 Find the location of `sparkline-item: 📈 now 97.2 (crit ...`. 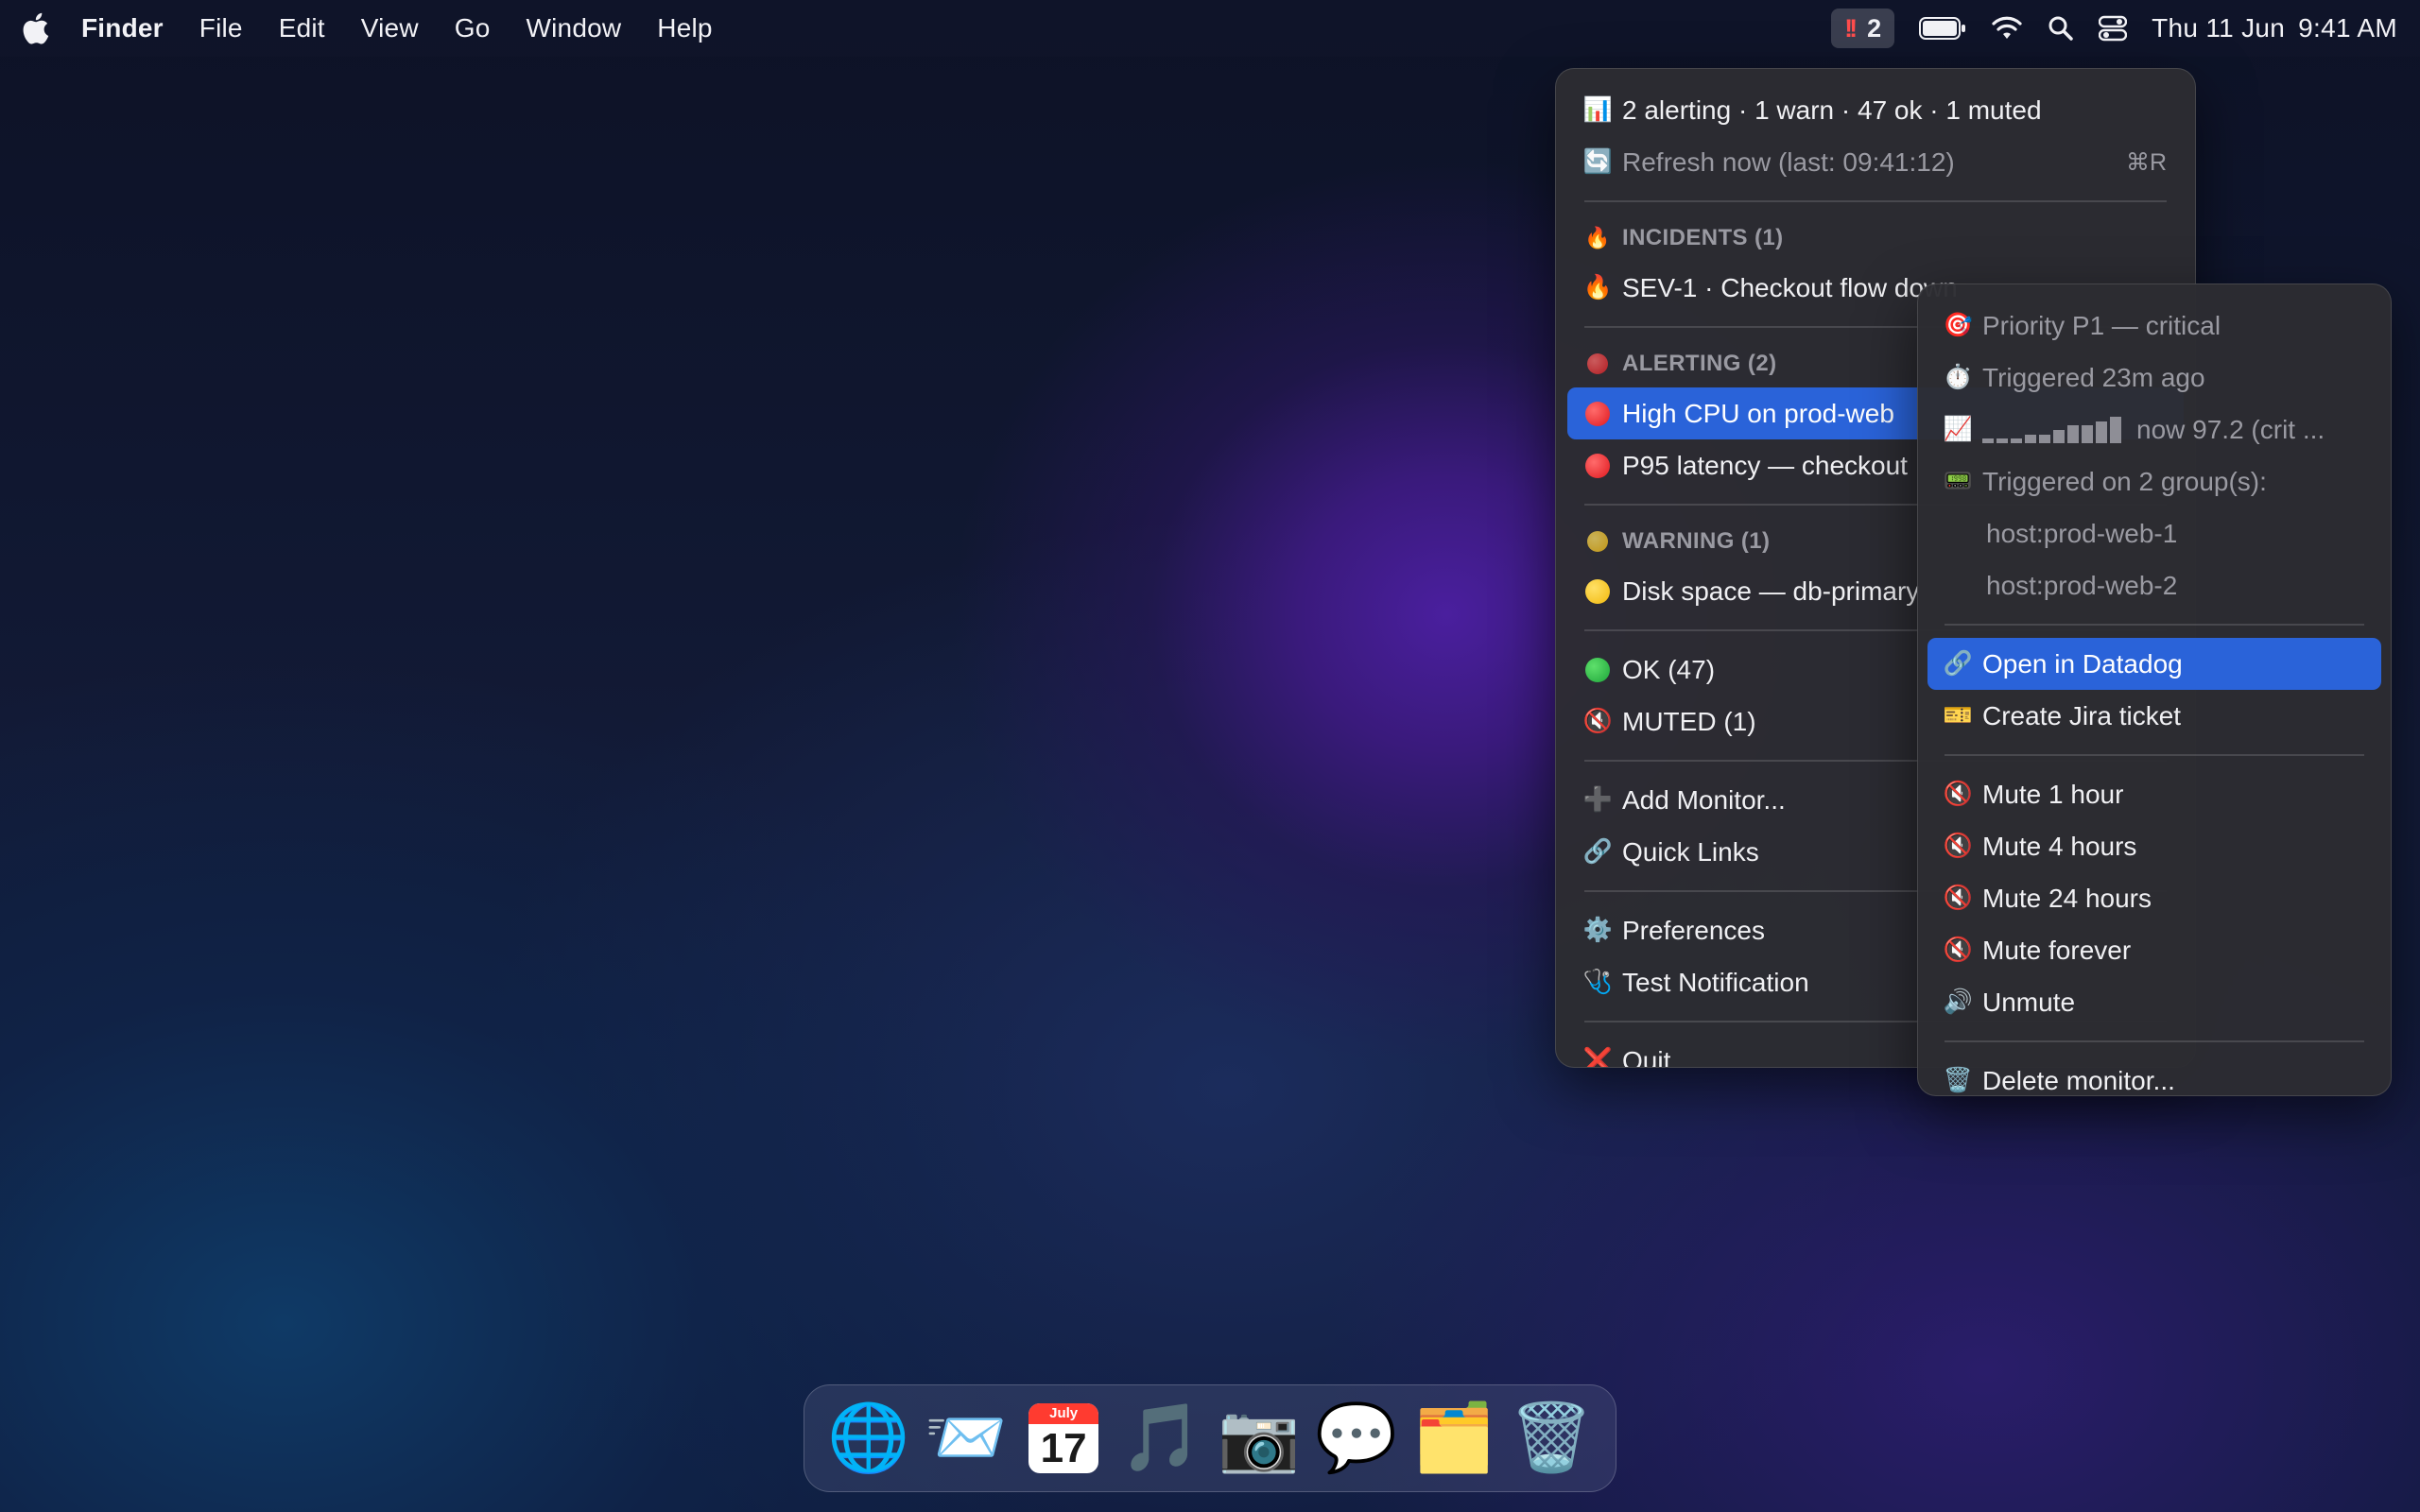

sparkline-item: 📈 now 97.2 (crit ... is located at coordinates (2154, 429).